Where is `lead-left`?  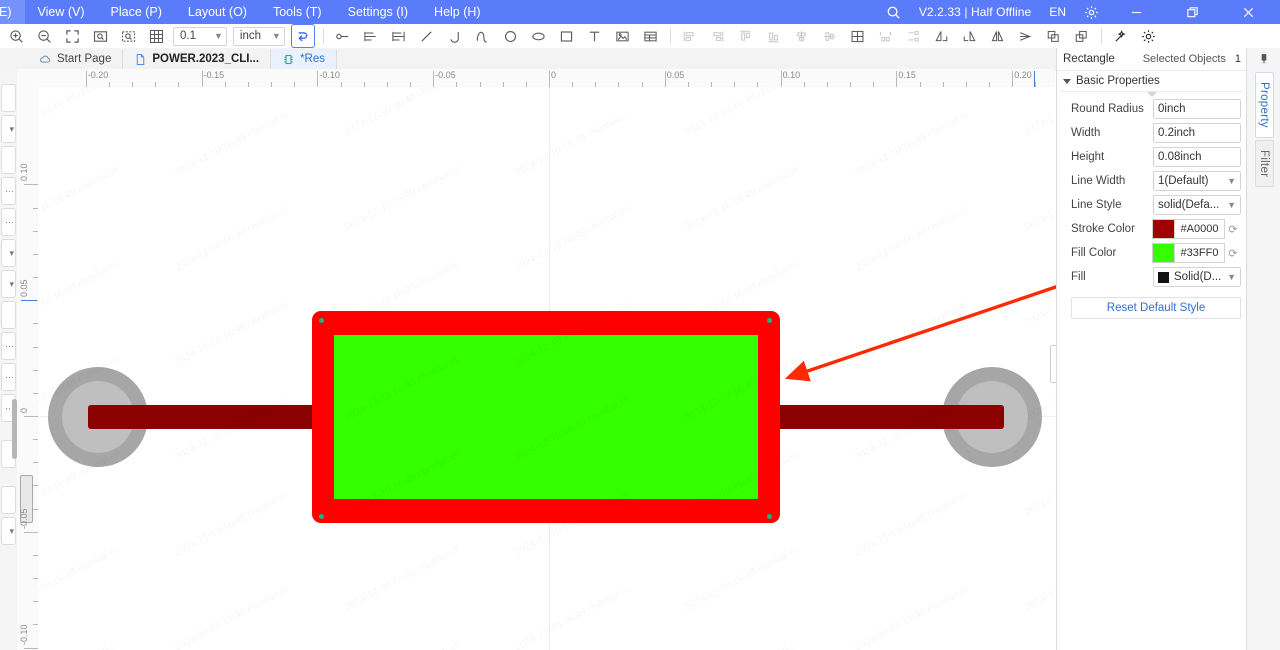 lead-left is located at coordinates (212, 417).